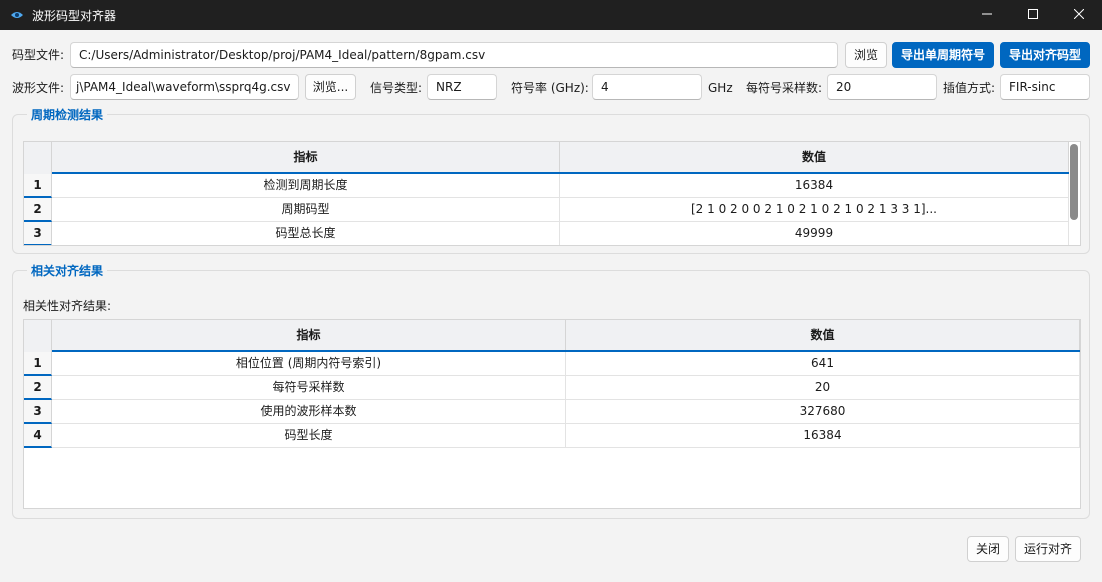 The width and height of the screenshot is (1102, 582). Describe the element at coordinates (309, 388) in the screenshot. I see `metric-cell: 每符号采样数` at that location.